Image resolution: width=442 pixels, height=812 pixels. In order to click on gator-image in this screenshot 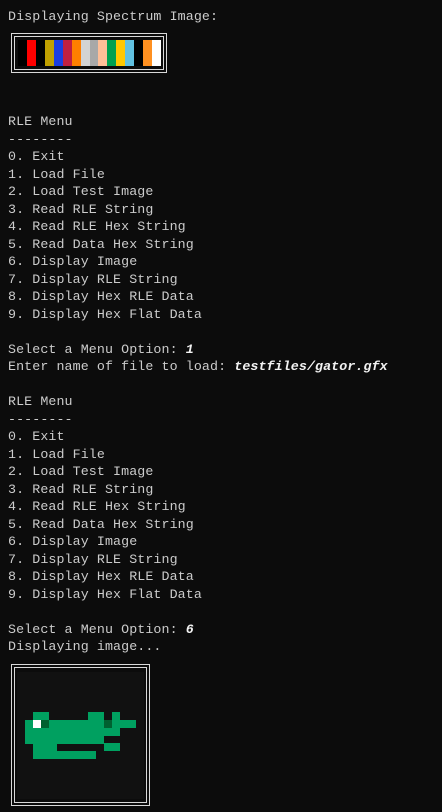, I will do `click(80, 735)`.